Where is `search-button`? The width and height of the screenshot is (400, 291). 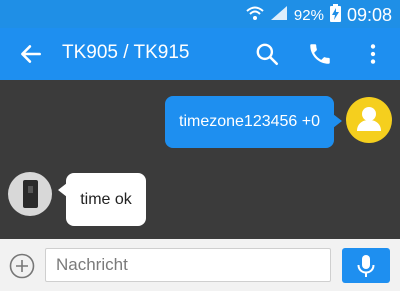
search-button is located at coordinates (267, 54).